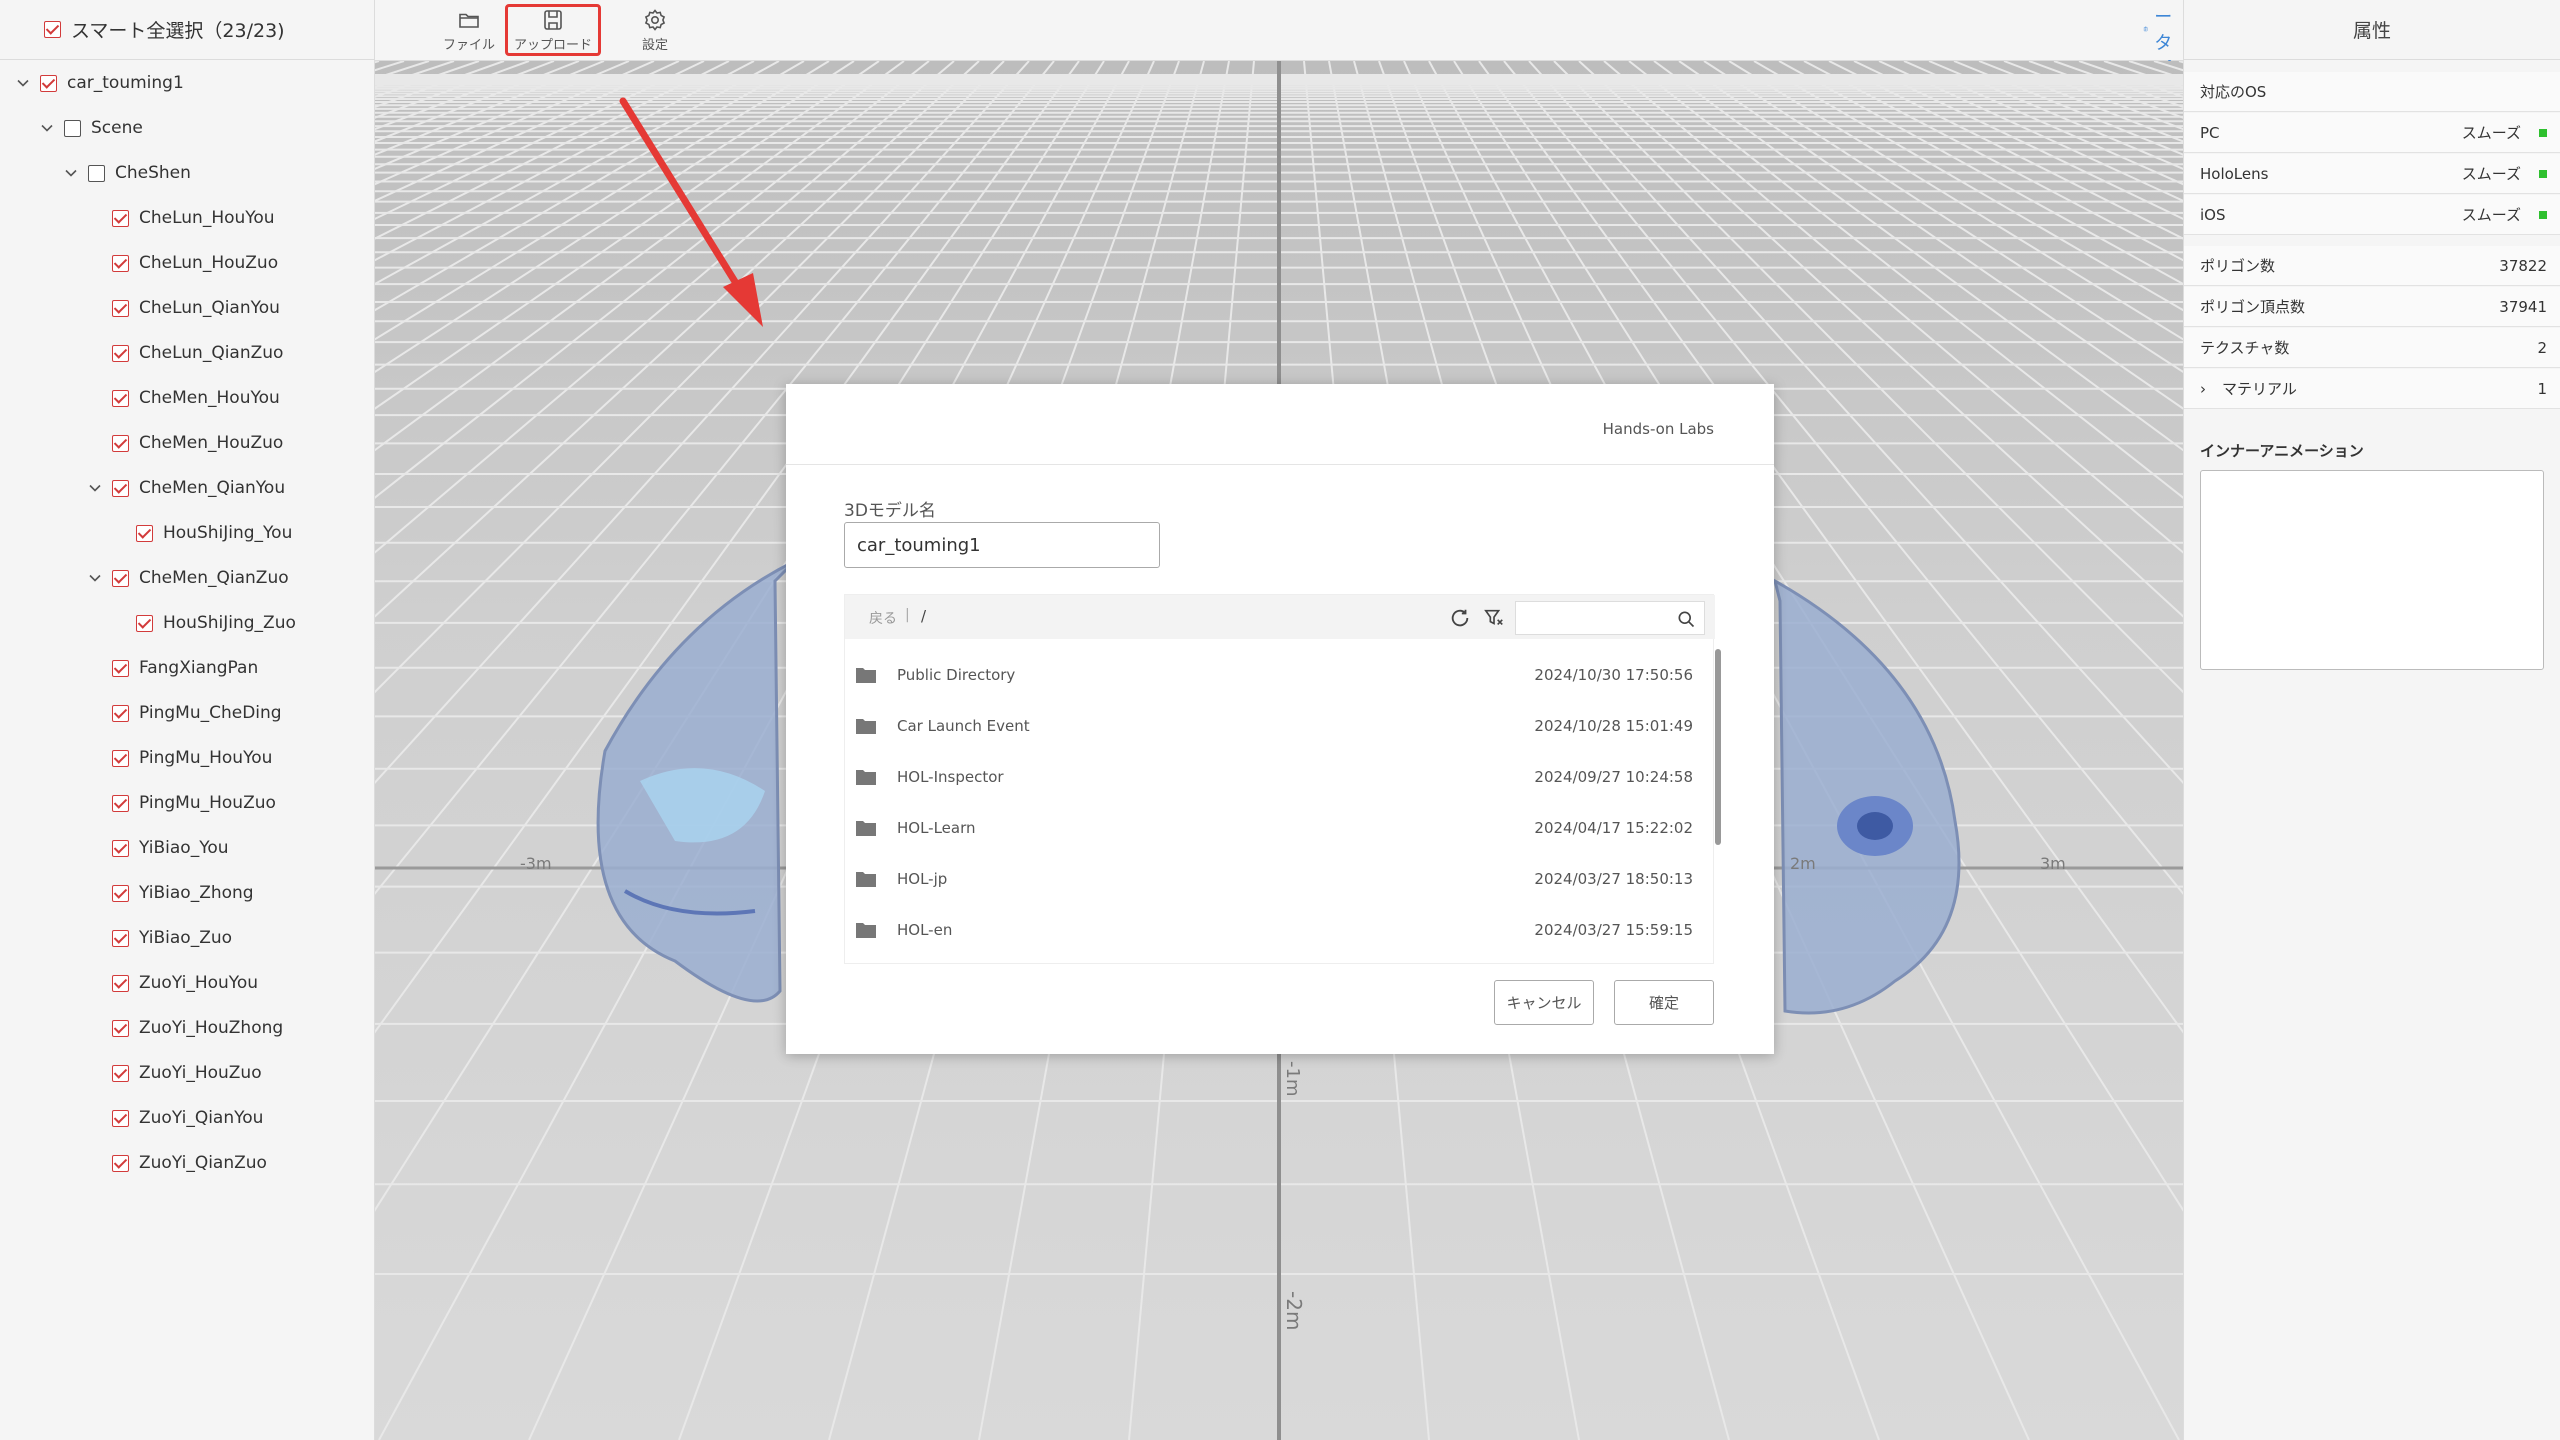 The image size is (2560, 1440). Describe the element at coordinates (201, 1118) in the screenshot. I see `tree-item-label: ZuoYi_QianYou` at that location.